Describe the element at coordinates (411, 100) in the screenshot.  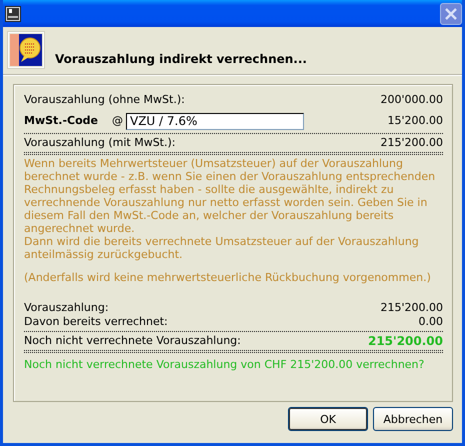
I see `amount-value: 200'000.00` at that location.